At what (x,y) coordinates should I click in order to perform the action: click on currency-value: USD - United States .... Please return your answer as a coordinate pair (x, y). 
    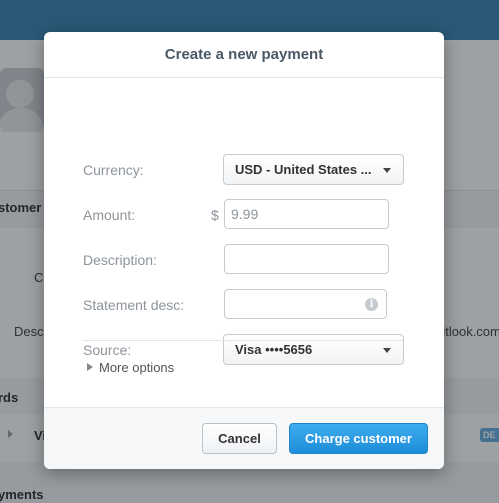
    Looking at the image, I should click on (303, 169).